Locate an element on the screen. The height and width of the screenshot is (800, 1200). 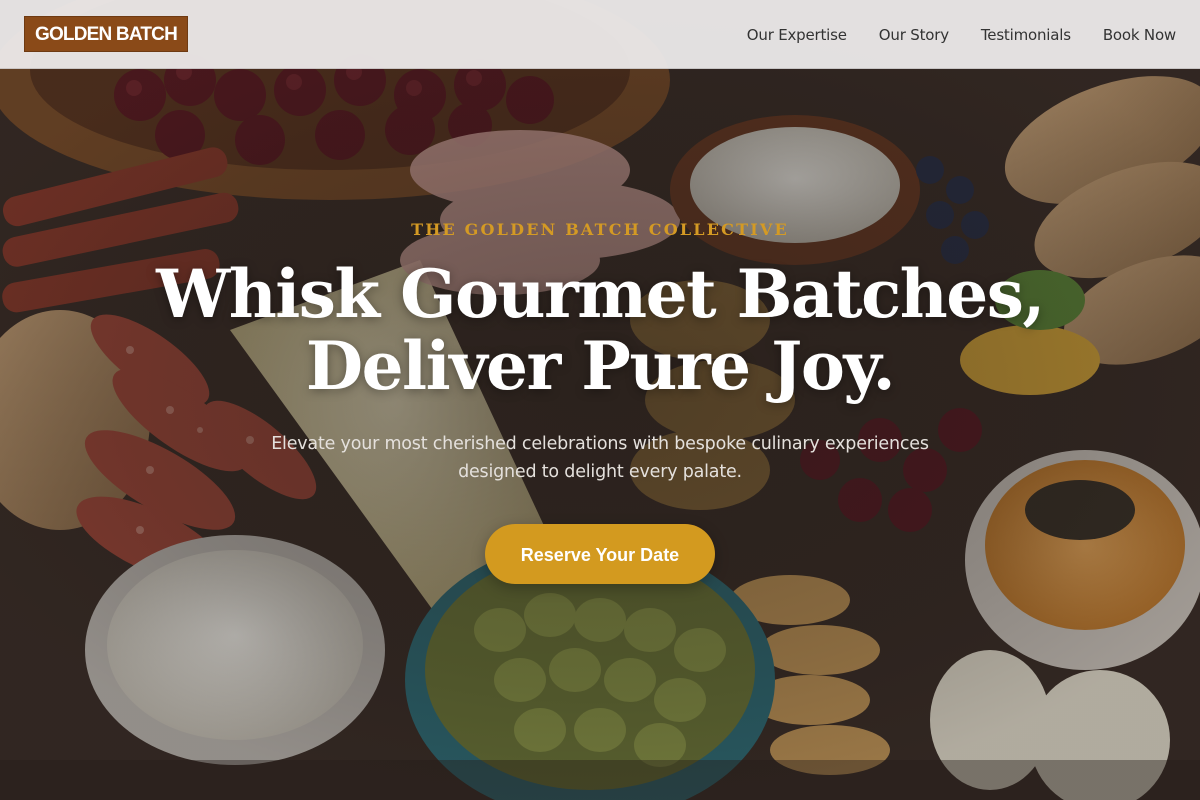
nav-link-book-now: Book Now is located at coordinates (1139, 35).